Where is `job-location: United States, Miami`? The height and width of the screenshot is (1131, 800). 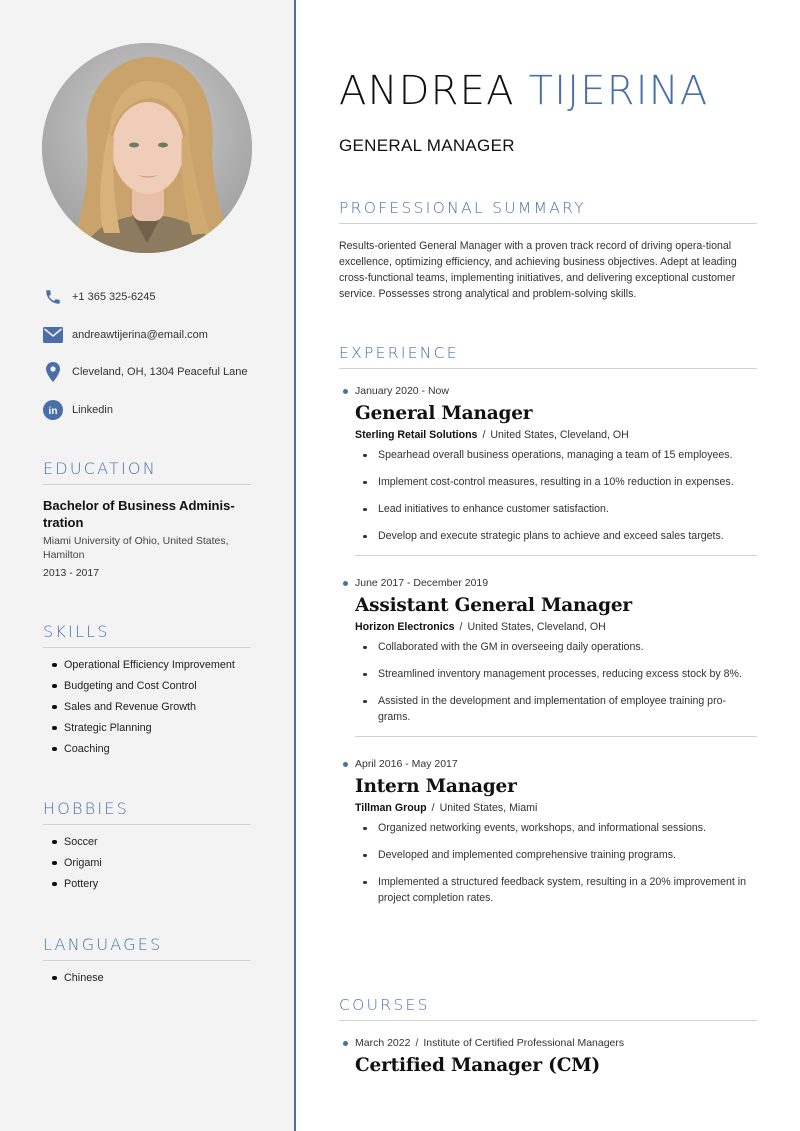 job-location: United States, Miami is located at coordinates (488, 808).